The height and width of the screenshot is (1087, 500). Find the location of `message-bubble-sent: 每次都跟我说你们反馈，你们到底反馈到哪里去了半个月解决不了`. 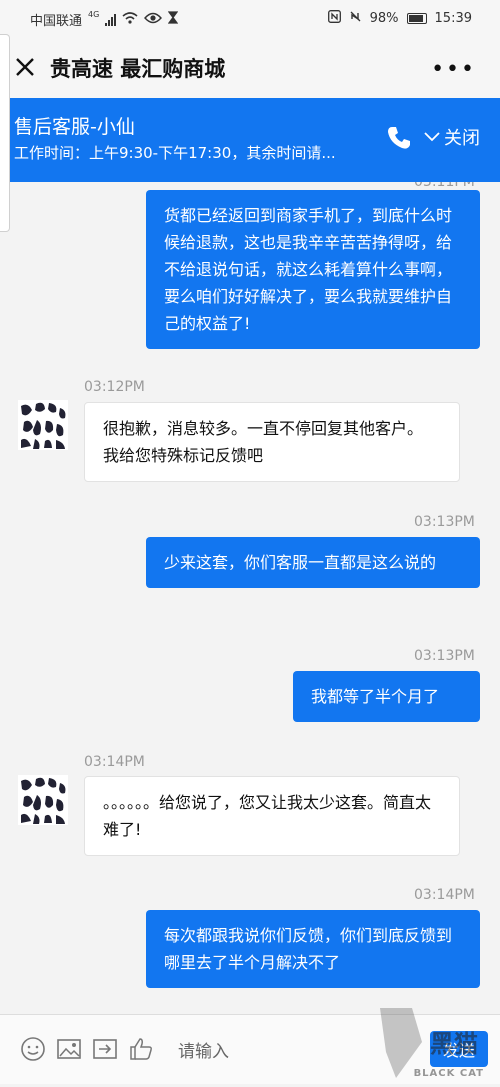

message-bubble-sent: 每次都跟我说你们反馈，你们到底反馈到哪里去了半个月解决不了 is located at coordinates (313, 949).